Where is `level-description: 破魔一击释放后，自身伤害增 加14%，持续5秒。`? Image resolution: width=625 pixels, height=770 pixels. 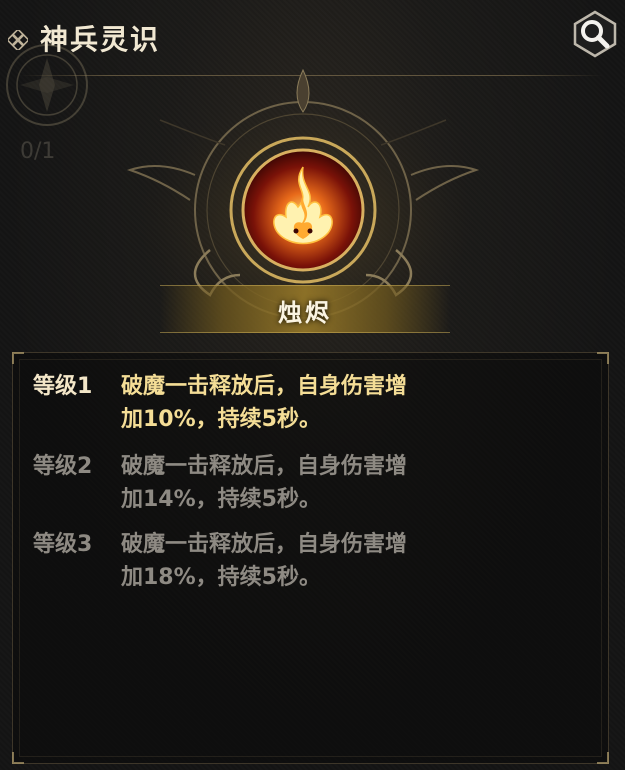 level-description: 破魔一击释放后，自身伤害增 加14%，持续5秒。 is located at coordinates (321, 483).